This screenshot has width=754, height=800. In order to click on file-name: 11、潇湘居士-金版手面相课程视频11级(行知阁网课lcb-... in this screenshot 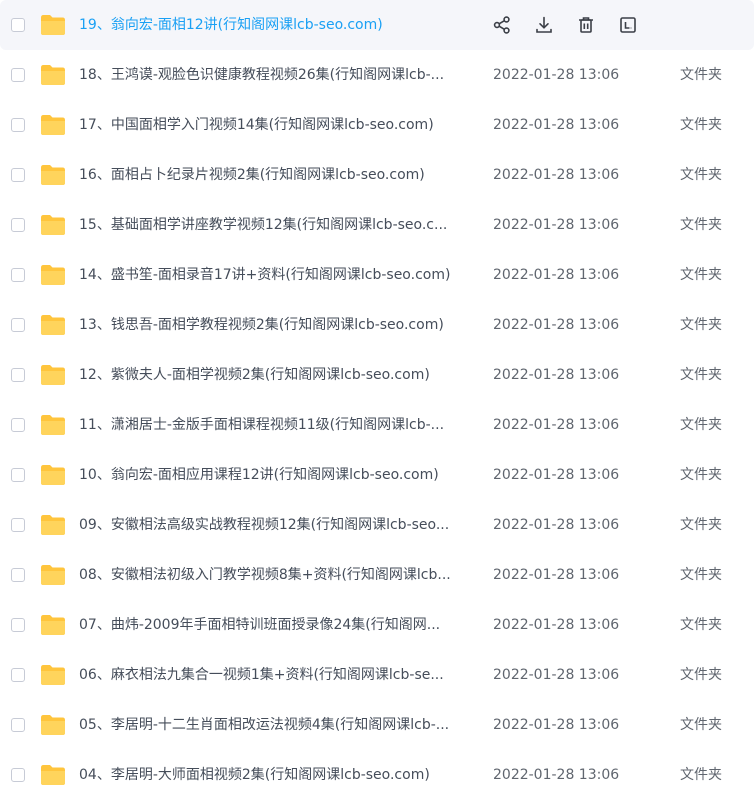, I will do `click(276, 425)`.